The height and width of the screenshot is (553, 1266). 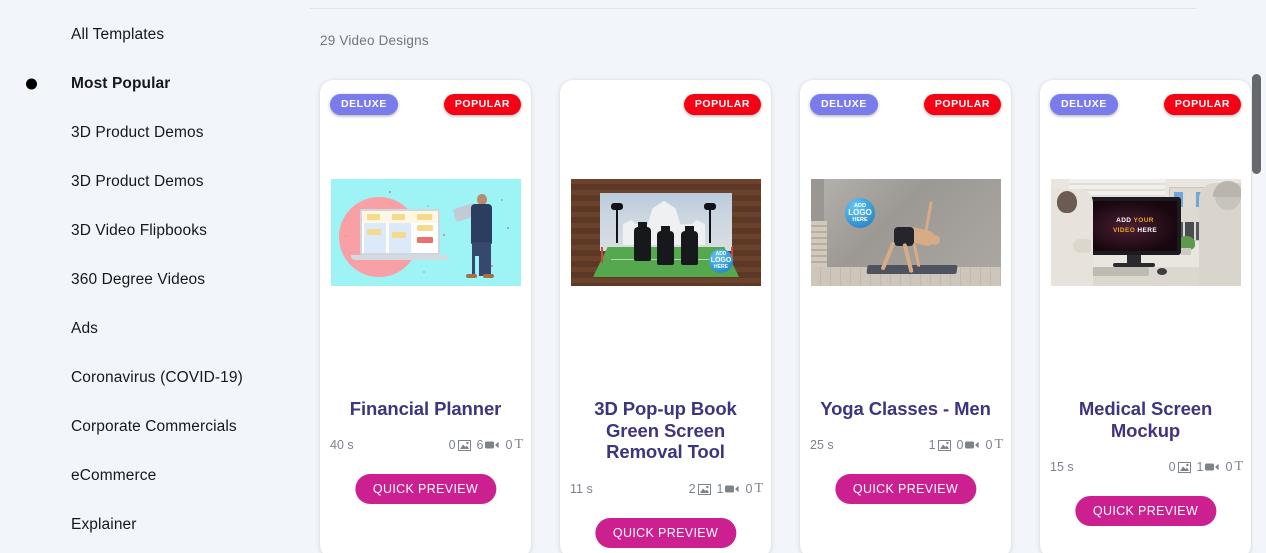 I want to click on flag-pole-shape, so click(x=602, y=255).